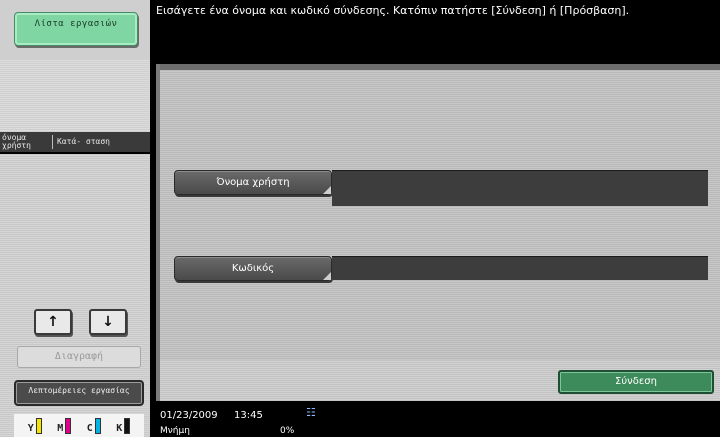  Describe the element at coordinates (435, 420) in the screenshot. I see `status-bar: 01/23/2009 13:45 ☷ Μνήμη 0%` at that location.